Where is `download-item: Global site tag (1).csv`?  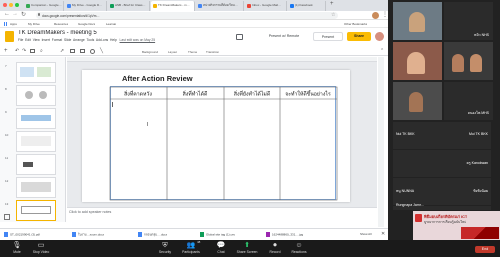
download-item: Global site tag (1).csv is located at coordinates (217, 234).